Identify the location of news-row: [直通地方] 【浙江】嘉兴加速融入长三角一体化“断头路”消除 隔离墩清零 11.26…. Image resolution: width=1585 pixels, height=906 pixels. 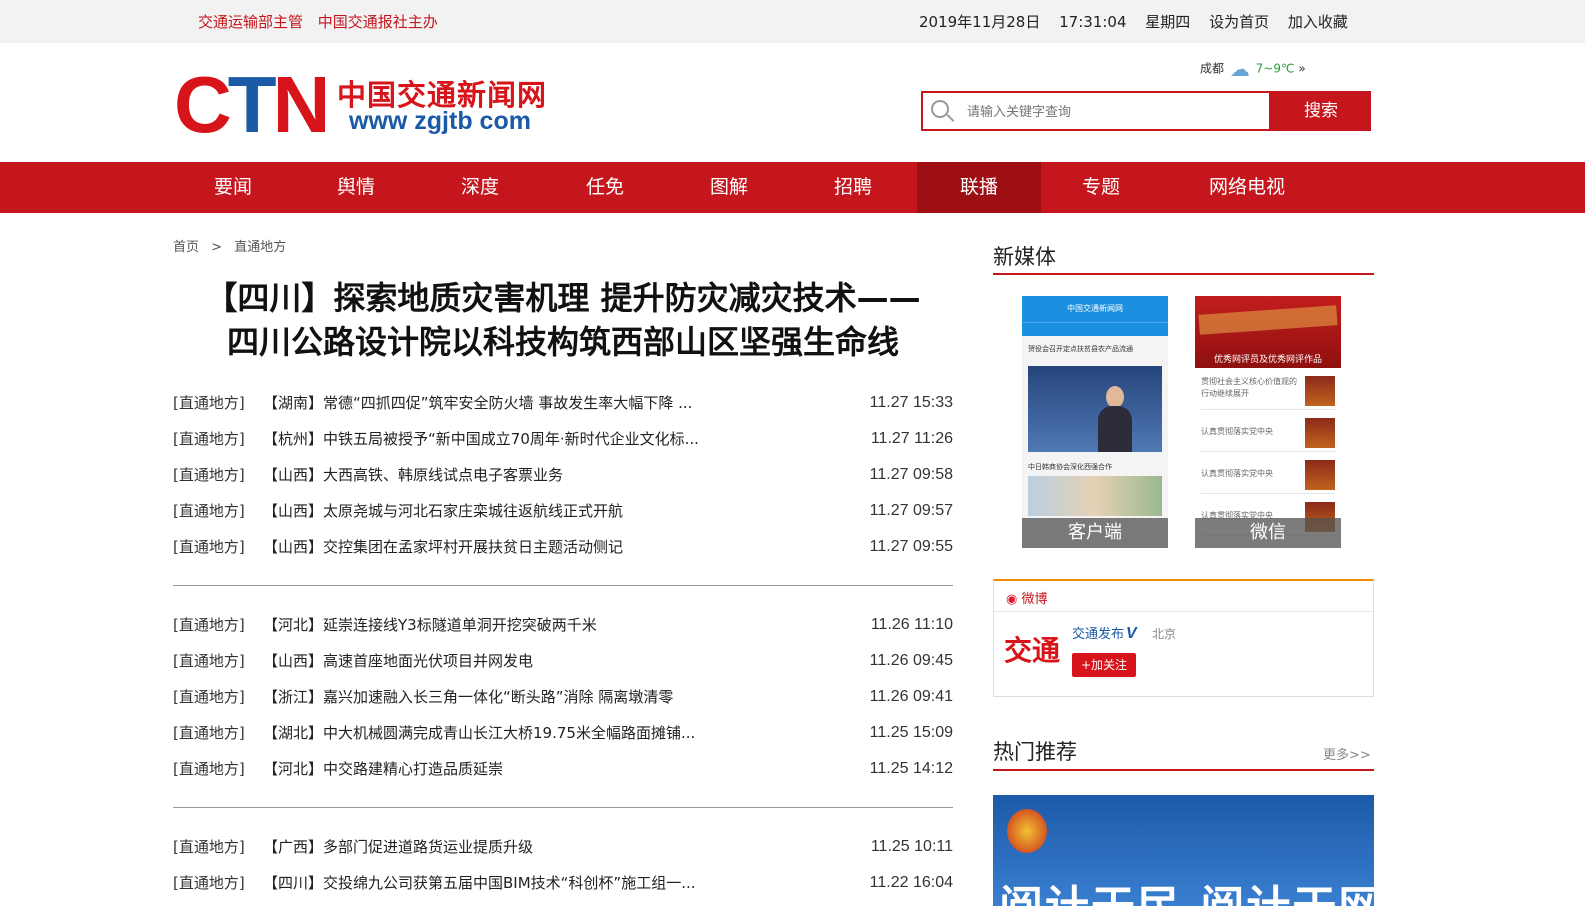
(563, 697).